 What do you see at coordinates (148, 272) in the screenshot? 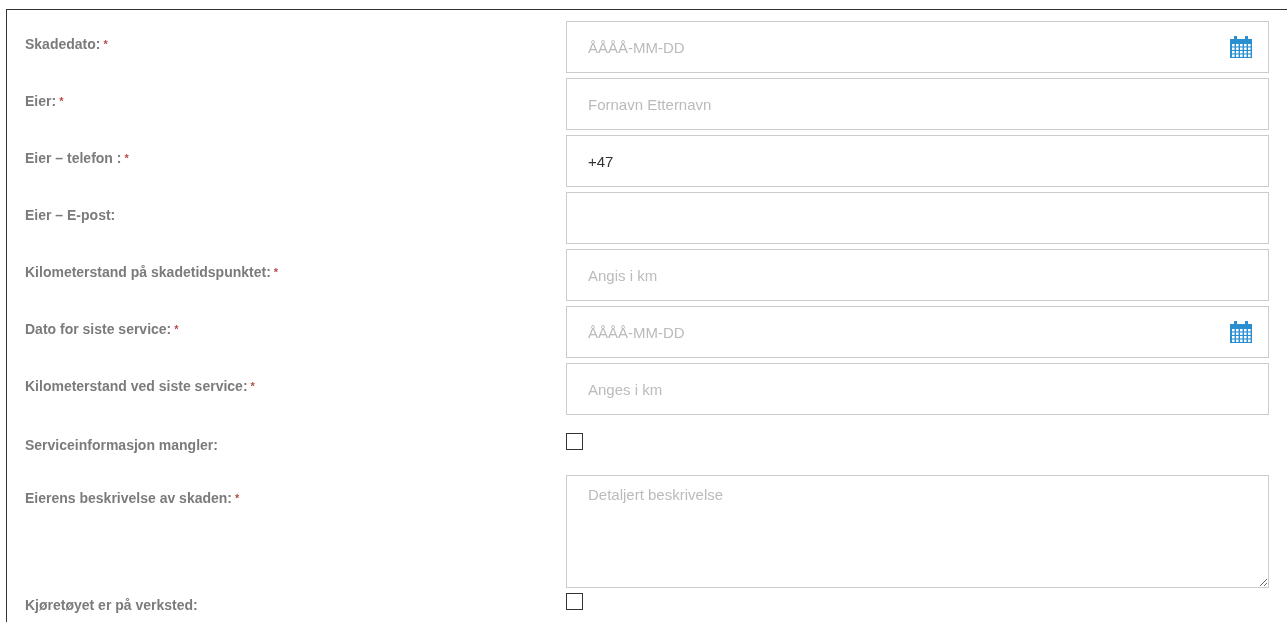
I see `field-label: Kilometerstand på skadetidspunktet:` at bounding box center [148, 272].